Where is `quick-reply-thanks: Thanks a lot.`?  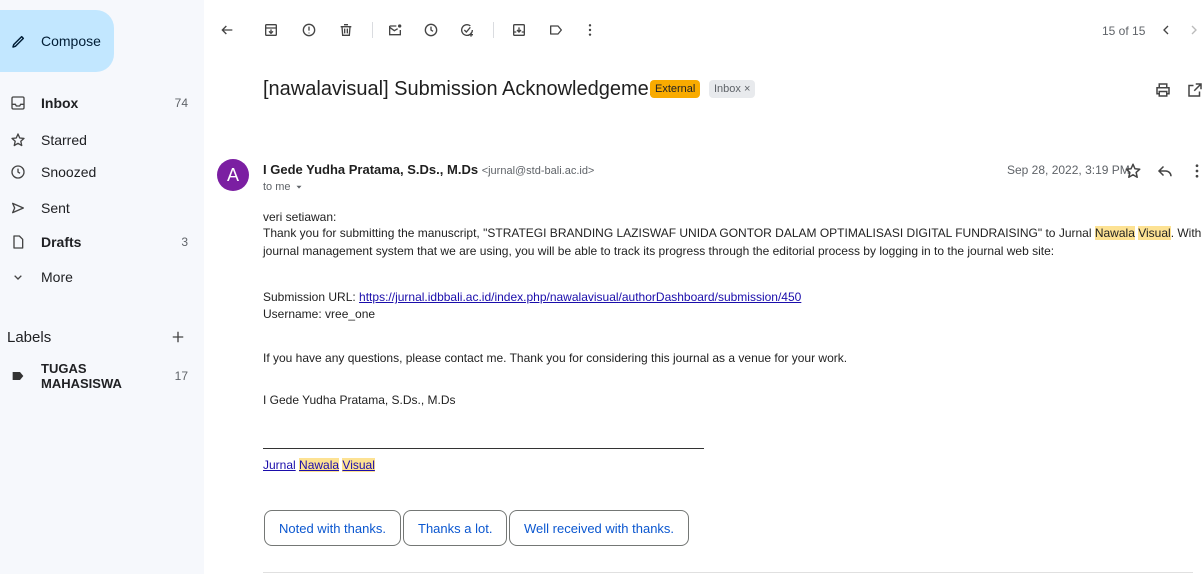
quick-reply-thanks: Thanks a lot. is located at coordinates (455, 528).